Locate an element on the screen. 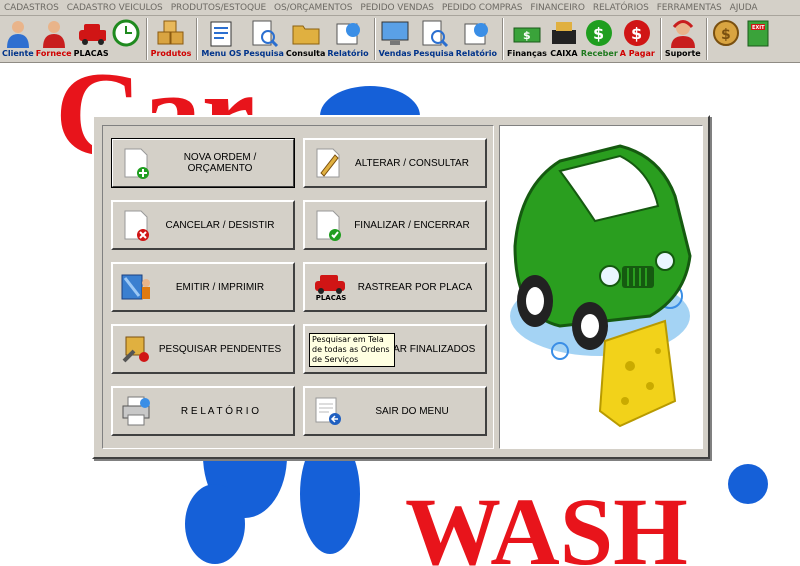 The width and height of the screenshot is (800, 566). green-car-illustration is located at coordinates (601, 286).